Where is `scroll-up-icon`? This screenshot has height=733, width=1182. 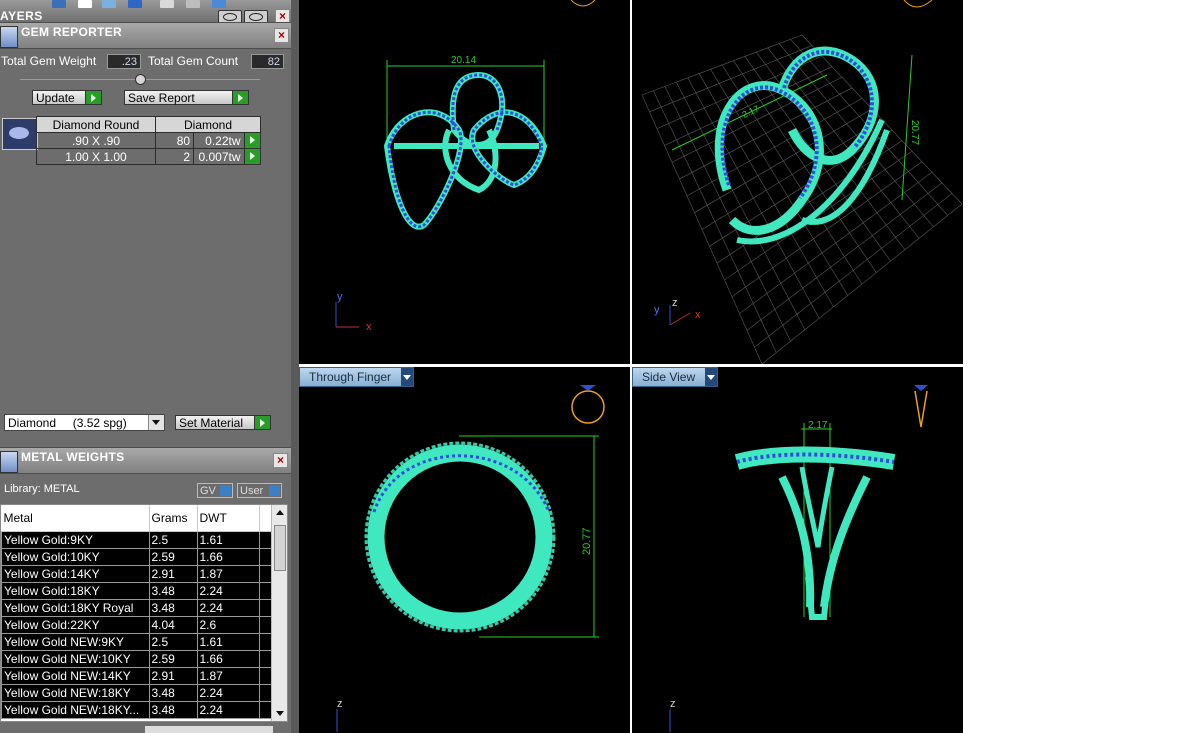 scroll-up-icon is located at coordinates (279, 512).